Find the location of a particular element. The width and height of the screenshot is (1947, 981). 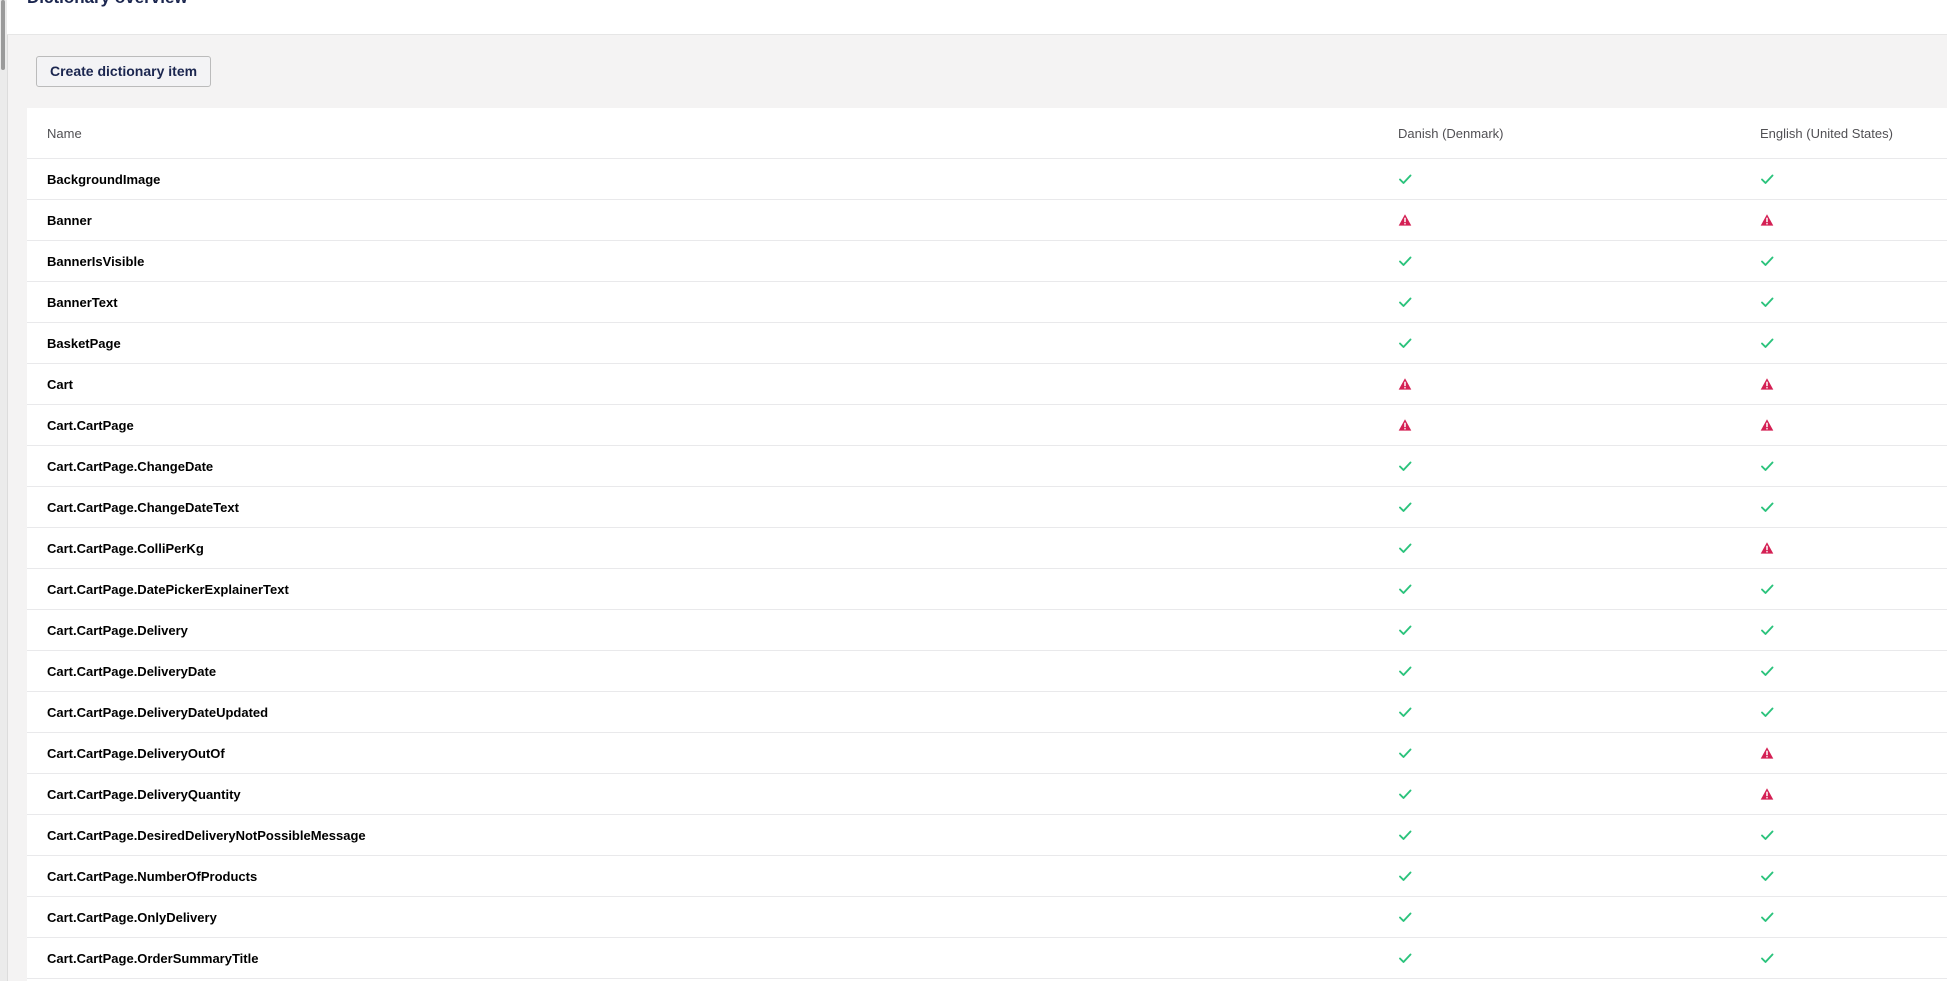

dictionary-item-name: Cart.CartPage.DatePickerExplainerText is located at coordinates (712, 589).